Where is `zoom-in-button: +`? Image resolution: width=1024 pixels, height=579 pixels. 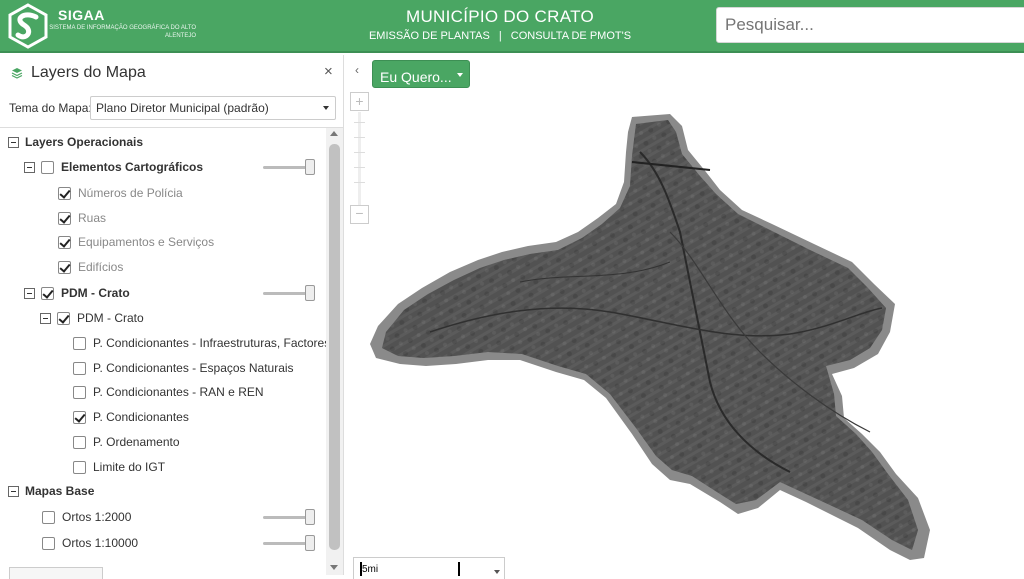
zoom-in-button: + is located at coordinates (359, 101).